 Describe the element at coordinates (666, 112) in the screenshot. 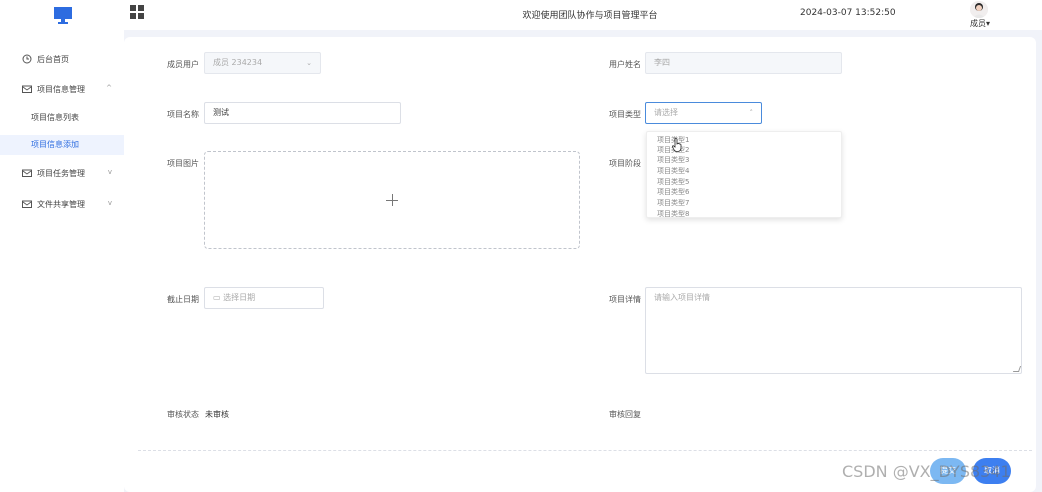

I see `project-type-placeholder: 请选择` at that location.